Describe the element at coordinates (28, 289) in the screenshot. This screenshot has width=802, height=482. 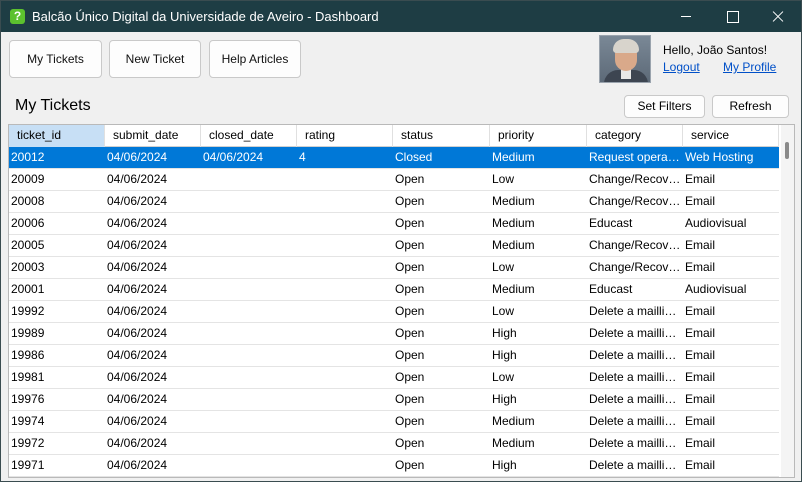
I see `table-cell-ticket-id: 20001` at that location.